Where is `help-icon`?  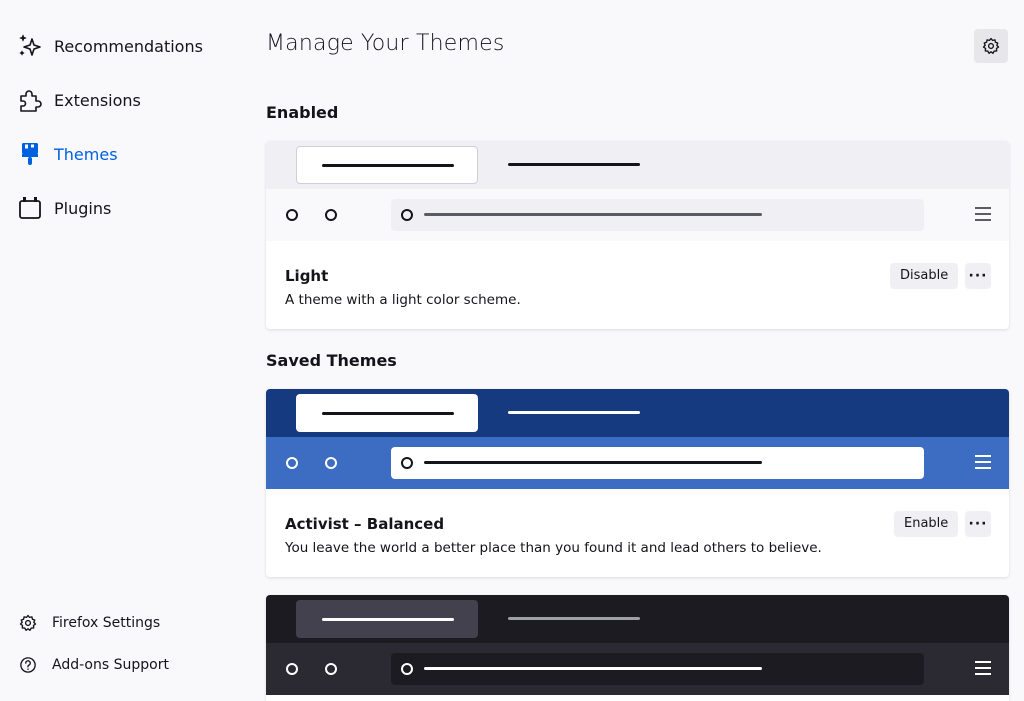 help-icon is located at coordinates (28, 665).